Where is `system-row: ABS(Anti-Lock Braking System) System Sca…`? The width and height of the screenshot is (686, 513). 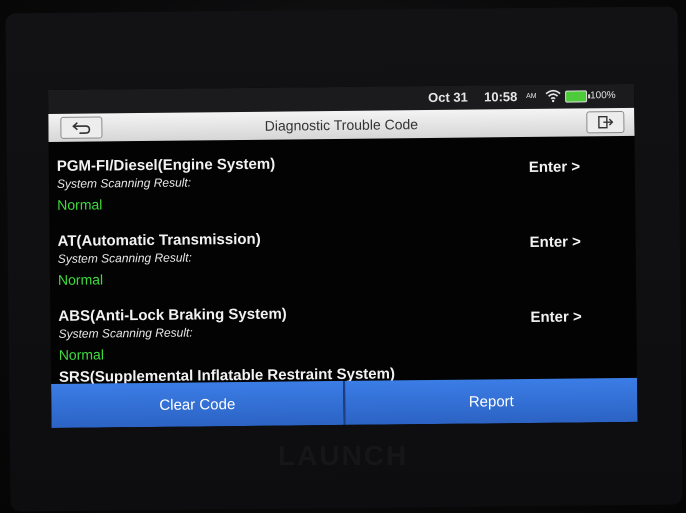 system-row: ABS(Anti-Lock Braking System) System Sca… is located at coordinates (343, 326).